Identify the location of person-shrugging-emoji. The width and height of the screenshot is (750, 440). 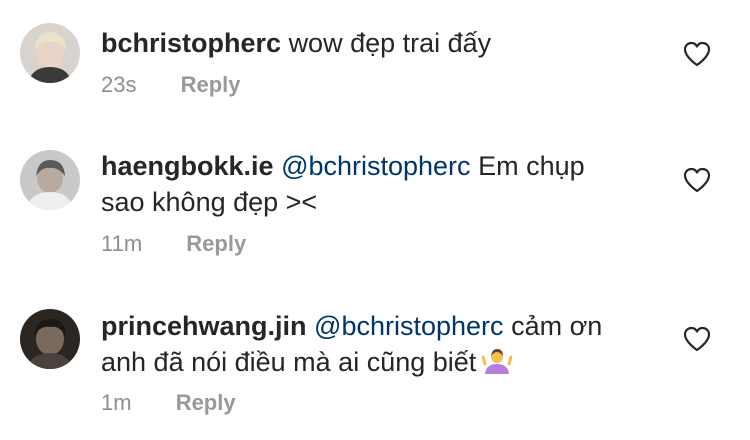
(497, 366).